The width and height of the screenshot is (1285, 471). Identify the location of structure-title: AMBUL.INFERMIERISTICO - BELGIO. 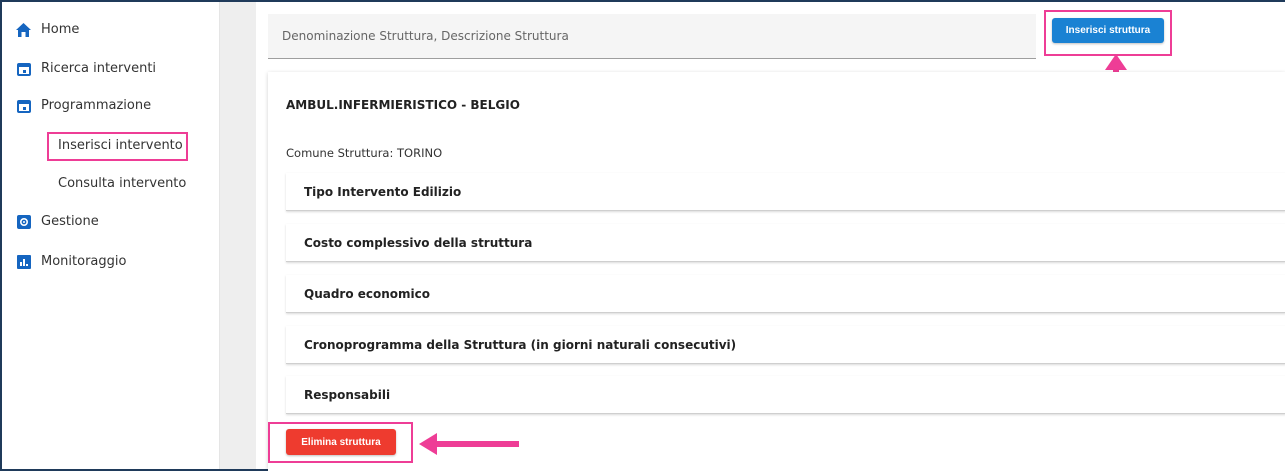
(403, 105).